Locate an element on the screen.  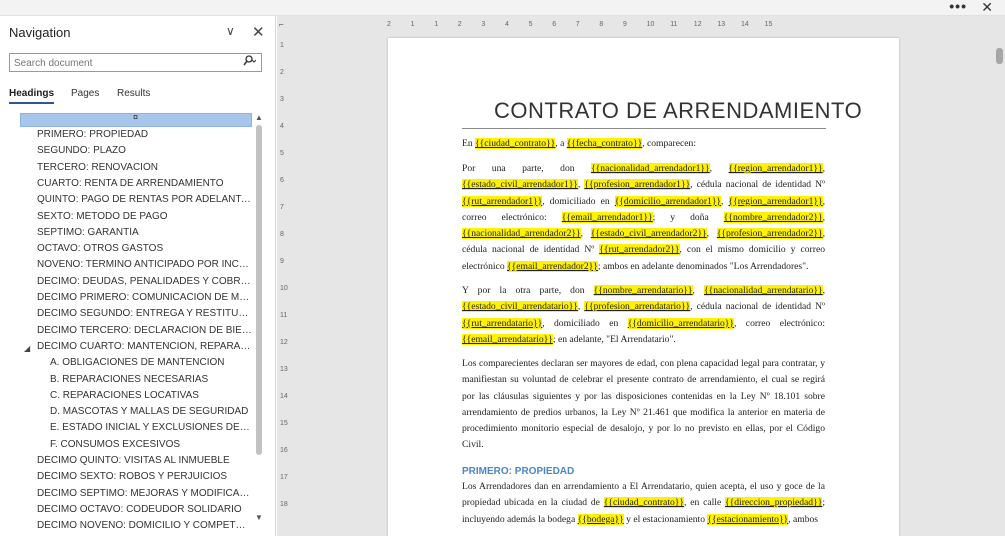
ruler-tick-label: 12 is located at coordinates (284, 342).